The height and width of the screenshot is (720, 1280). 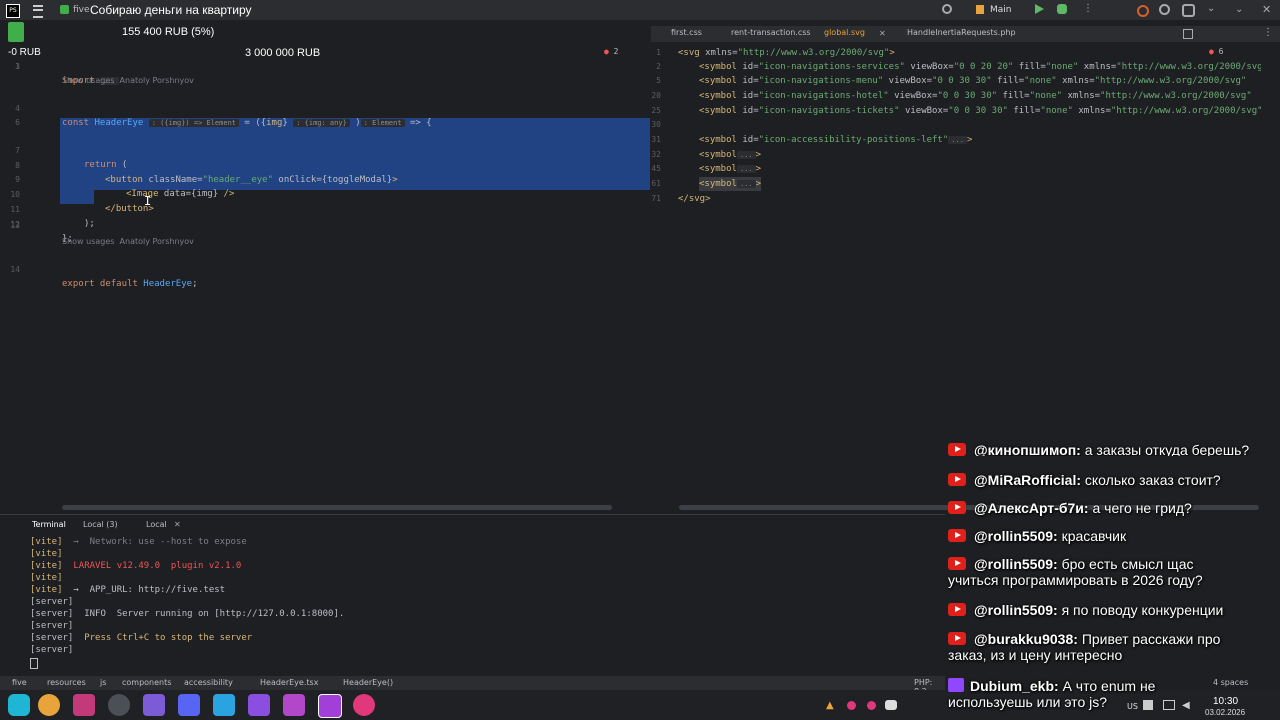 What do you see at coordinates (891, 705) in the screenshot?
I see `tray-discord-icon` at bounding box center [891, 705].